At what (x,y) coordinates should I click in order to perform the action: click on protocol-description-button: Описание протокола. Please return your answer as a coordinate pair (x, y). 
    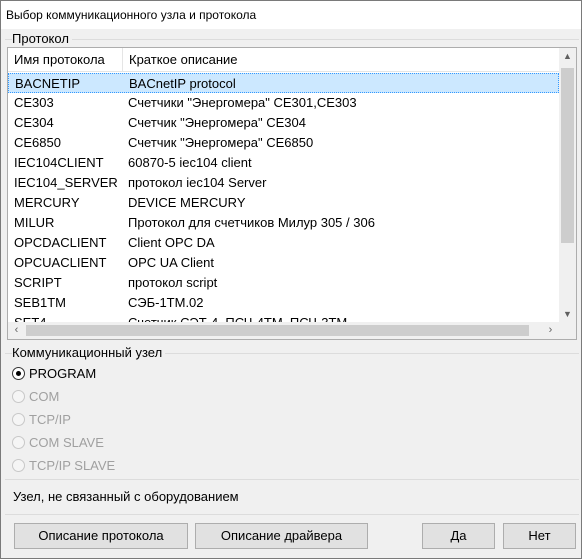
    Looking at the image, I should click on (101, 536).